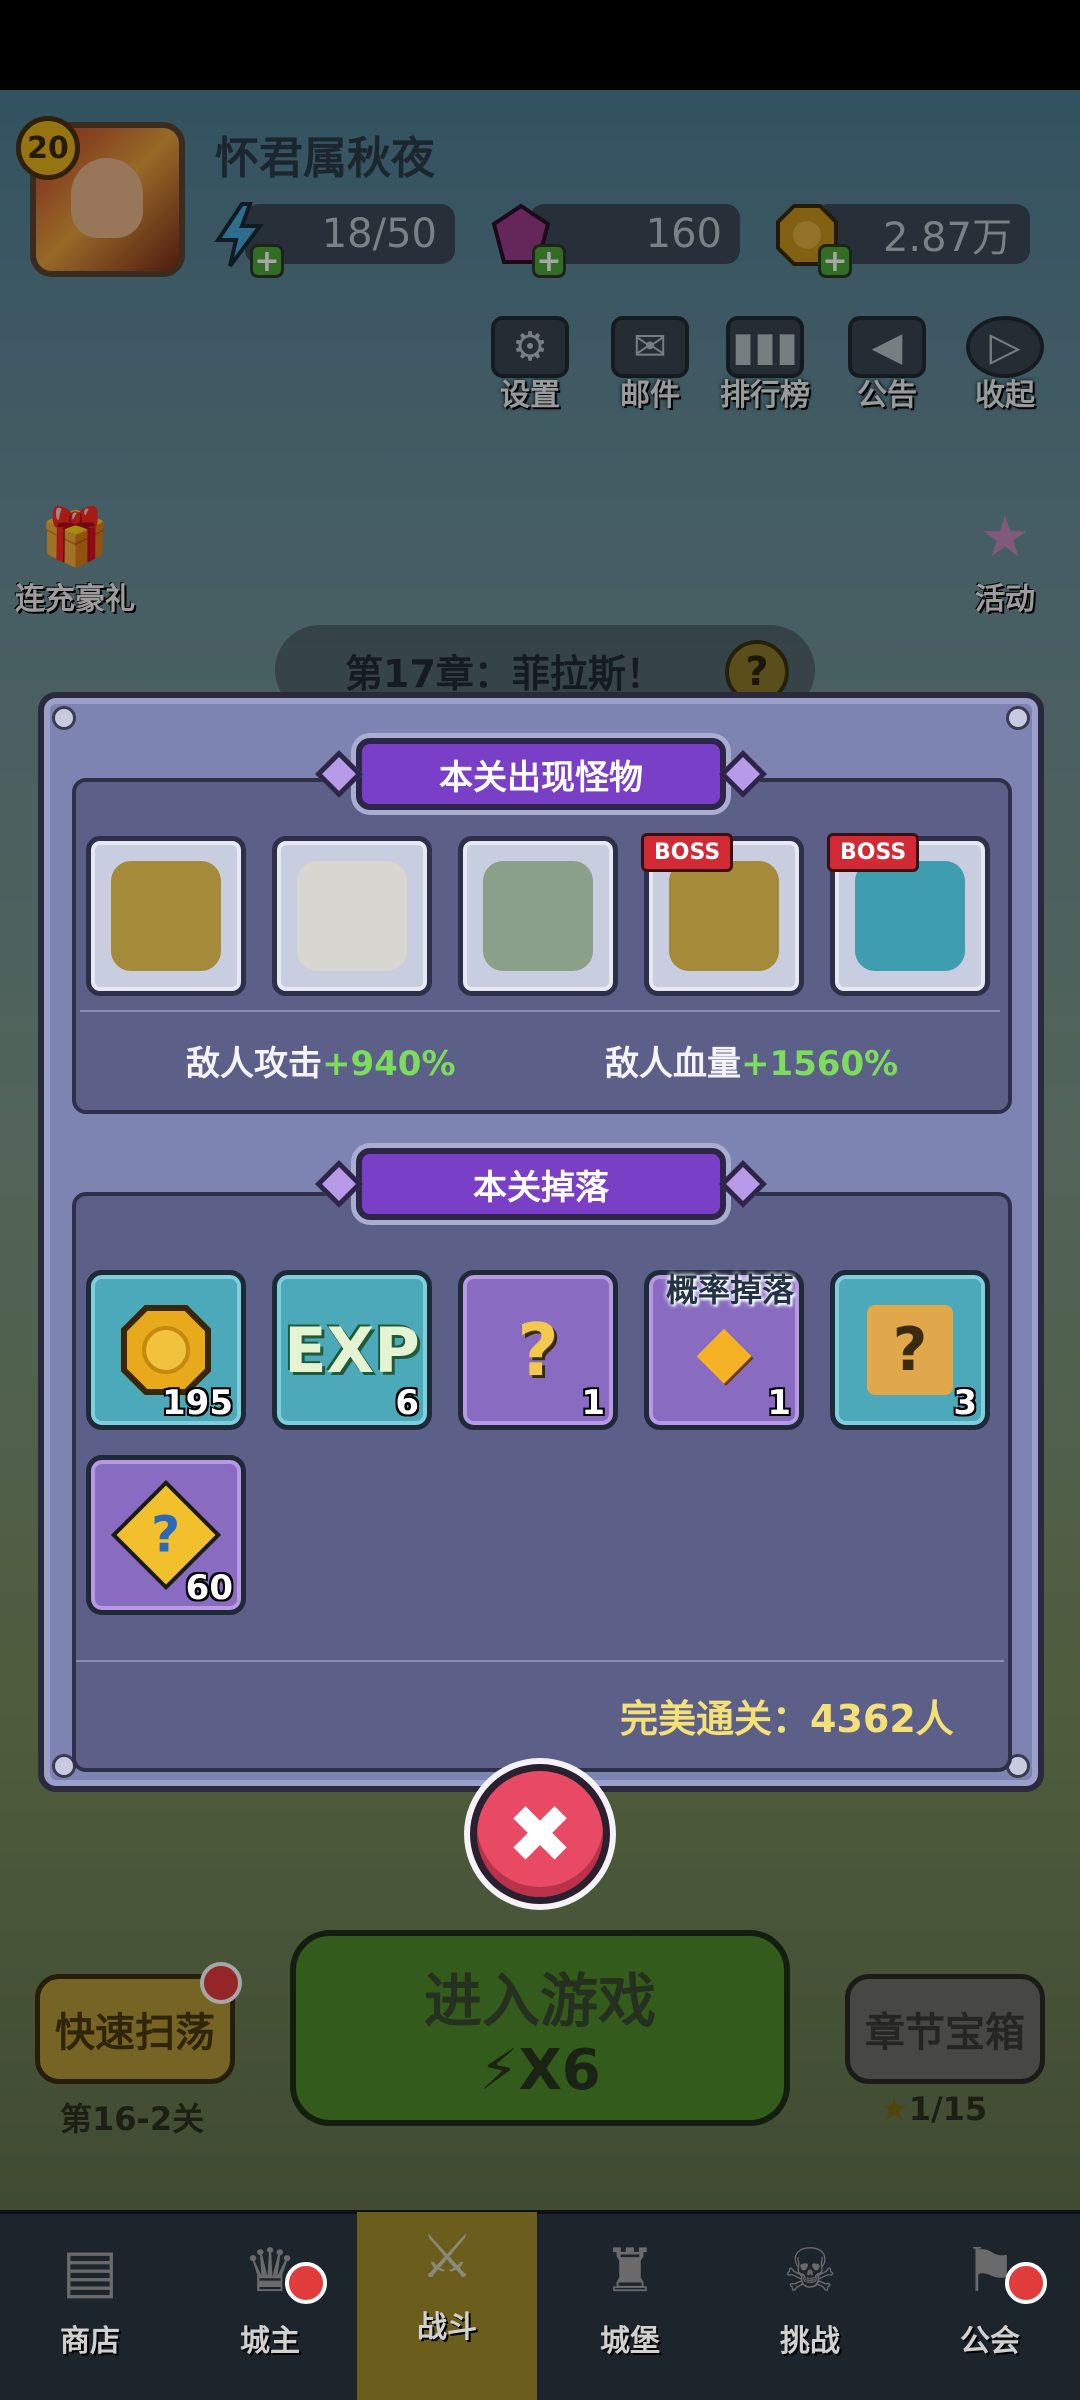  Describe the element at coordinates (540, 45) in the screenshot. I see `status-bar` at that location.